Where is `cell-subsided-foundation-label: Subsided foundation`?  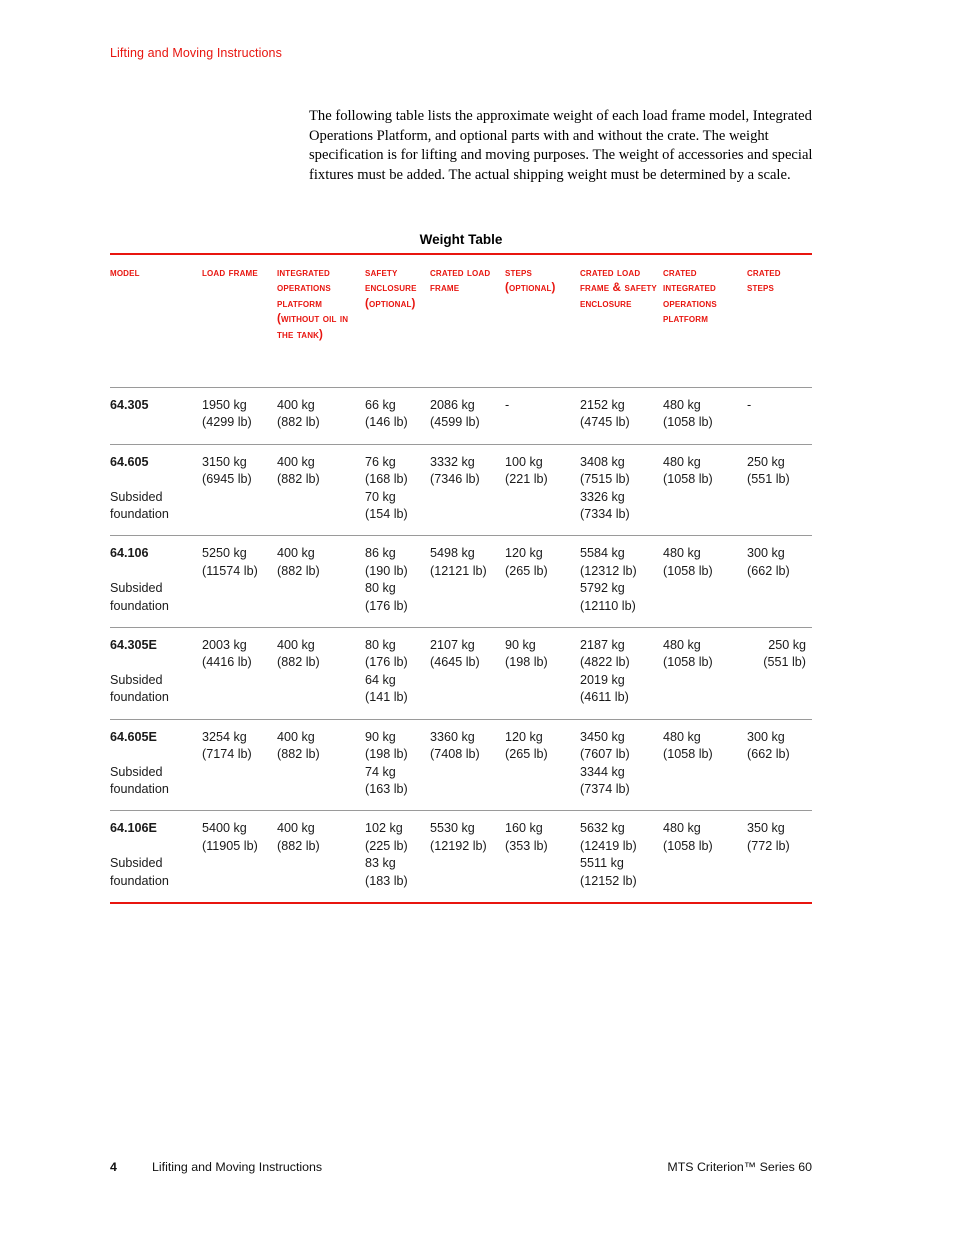 cell-subsided-foundation-label: Subsided foundation is located at coordinates (156, 603).